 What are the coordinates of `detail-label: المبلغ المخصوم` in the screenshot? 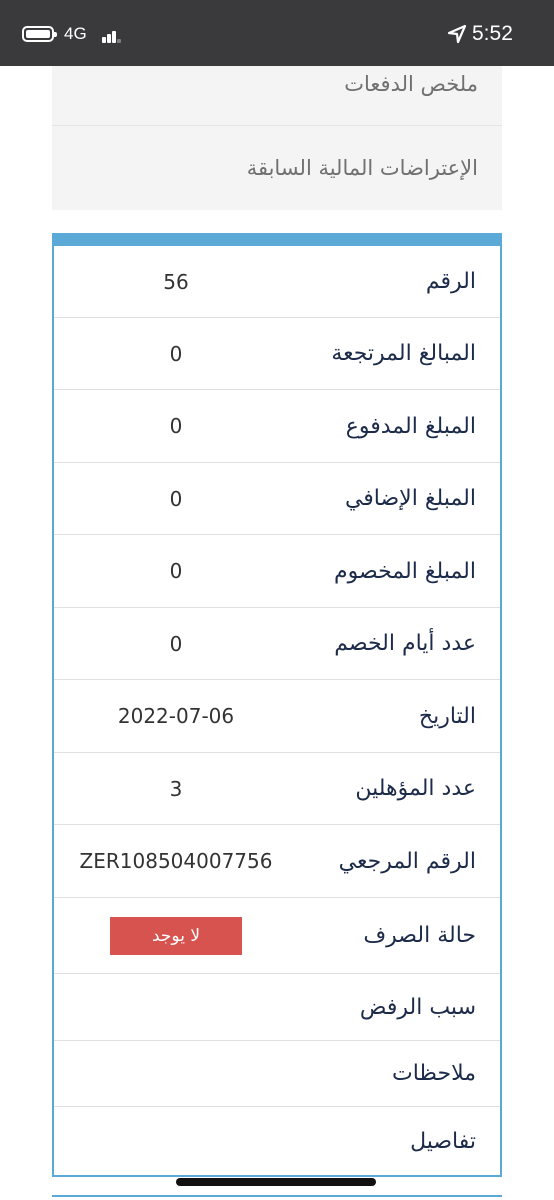 It's located at (405, 571).